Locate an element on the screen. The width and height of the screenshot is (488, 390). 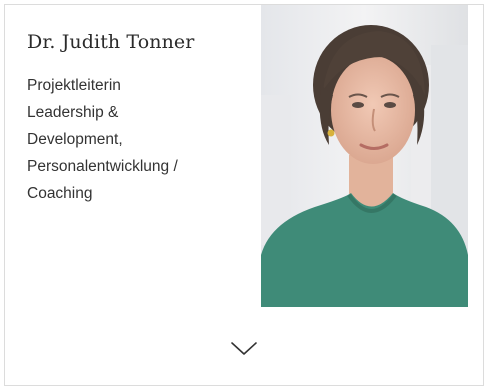
chevron-down-icon is located at coordinates (244, 348).